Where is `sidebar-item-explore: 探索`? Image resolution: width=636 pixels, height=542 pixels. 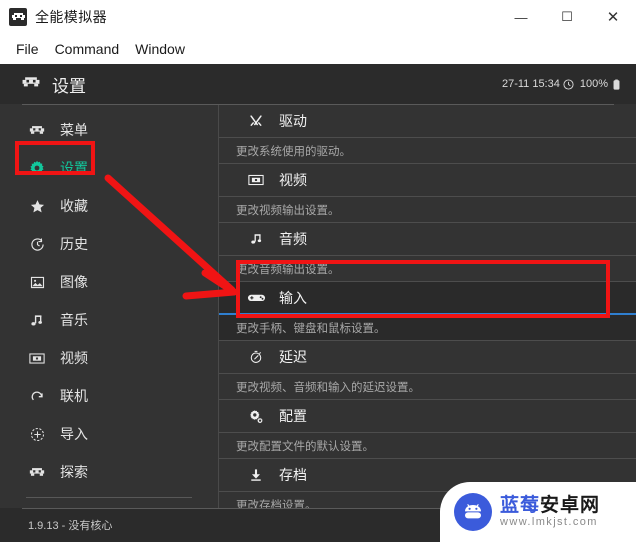 sidebar-item-explore: 探索 is located at coordinates (109, 472).